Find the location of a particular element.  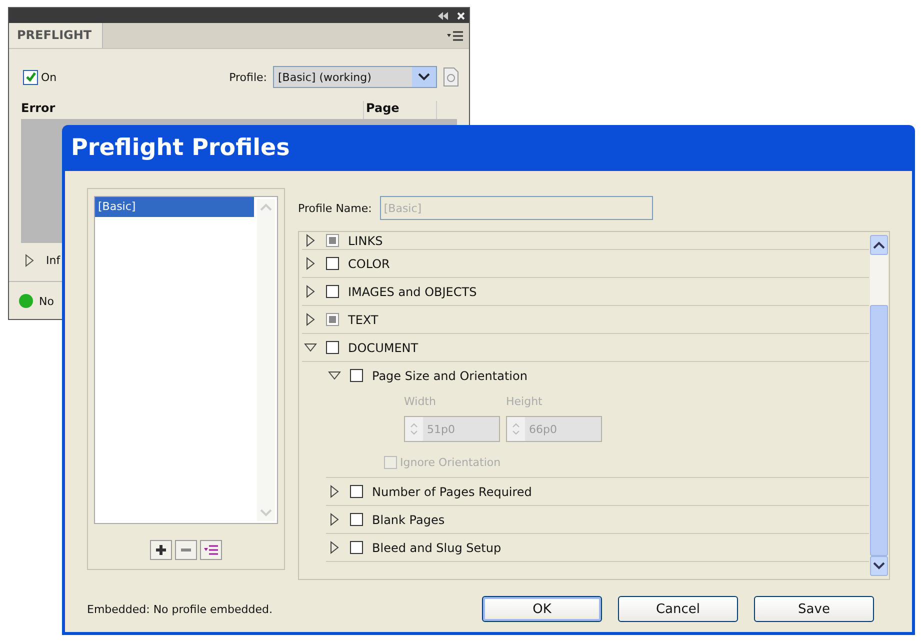

profile-menu-button is located at coordinates (211, 550).